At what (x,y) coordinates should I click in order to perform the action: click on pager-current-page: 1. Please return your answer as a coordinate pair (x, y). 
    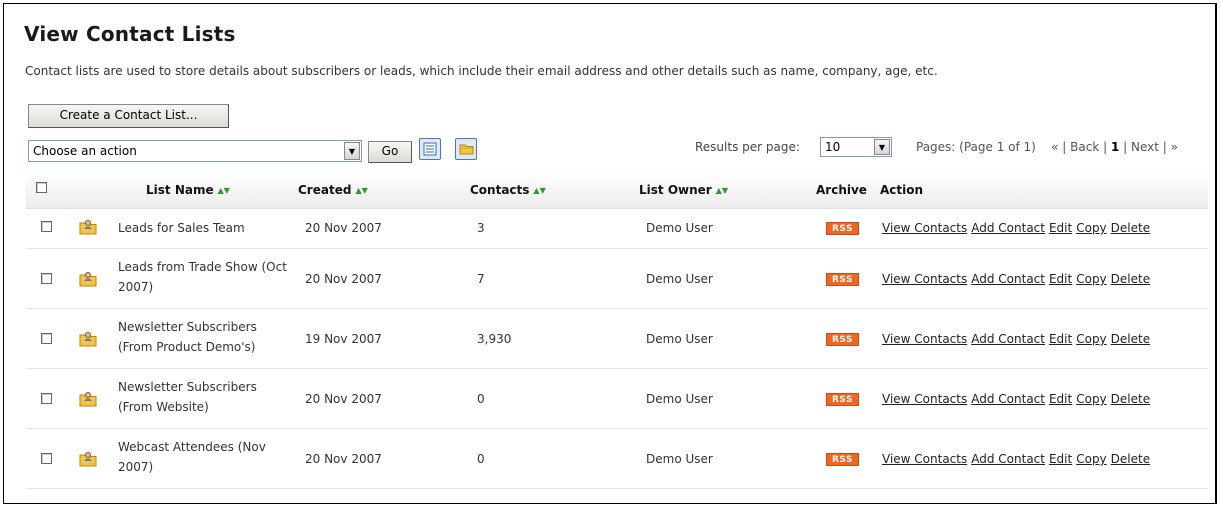
    Looking at the image, I should click on (1115, 147).